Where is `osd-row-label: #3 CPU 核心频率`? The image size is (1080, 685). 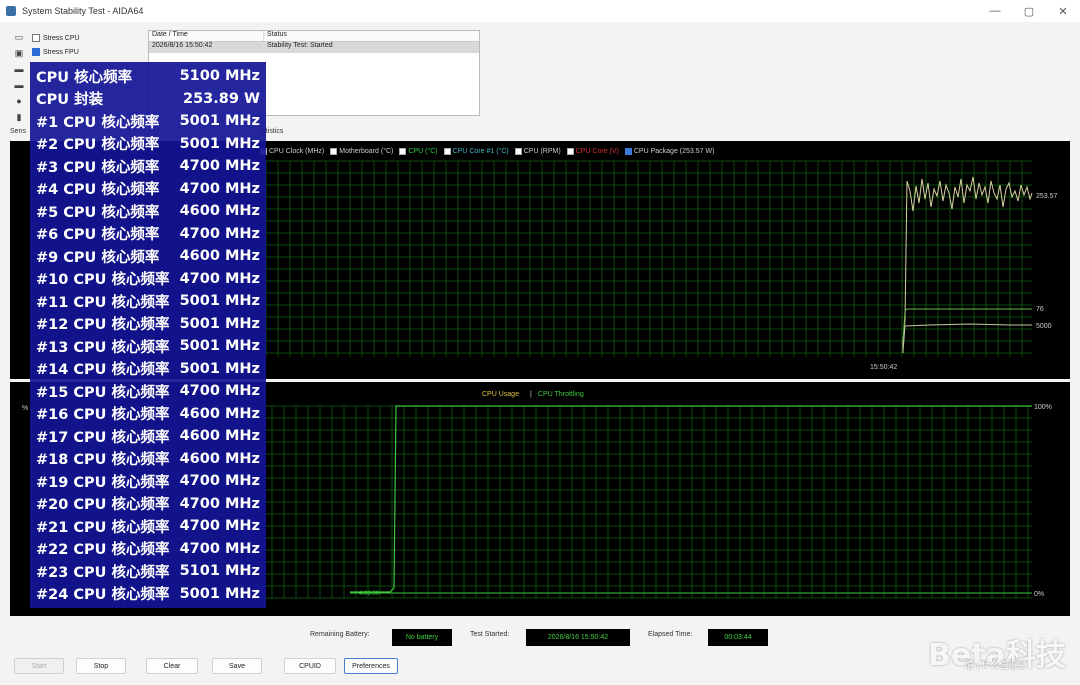
osd-row-label: #3 CPU 核心频率 is located at coordinates (98, 167).